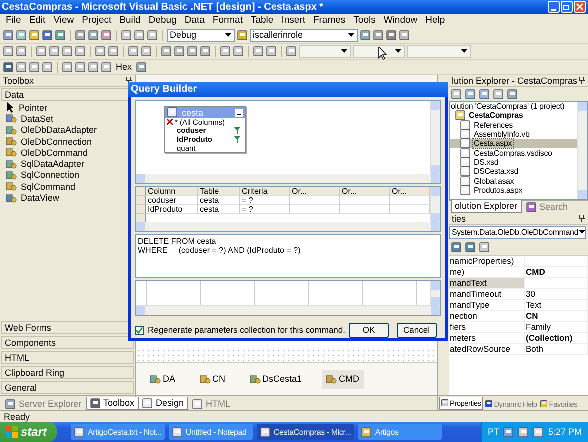 The height and width of the screenshot is (442, 588). I want to click on panel-tab: Toolbox, so click(112, 403).